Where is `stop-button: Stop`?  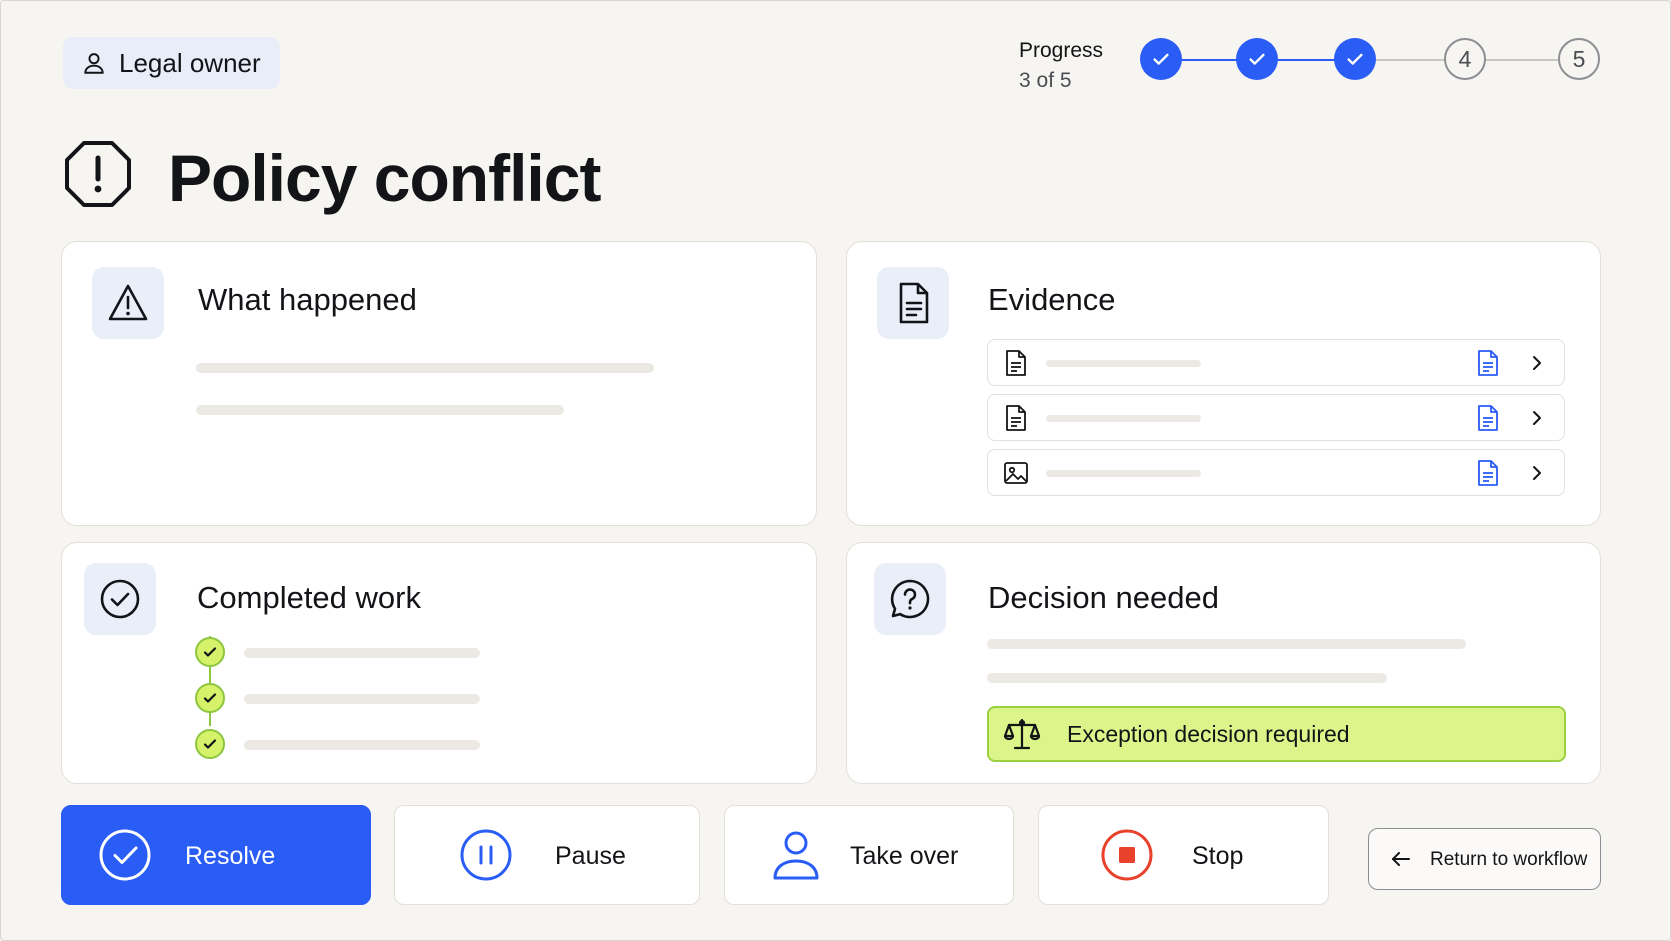 stop-button: Stop is located at coordinates (1183, 855).